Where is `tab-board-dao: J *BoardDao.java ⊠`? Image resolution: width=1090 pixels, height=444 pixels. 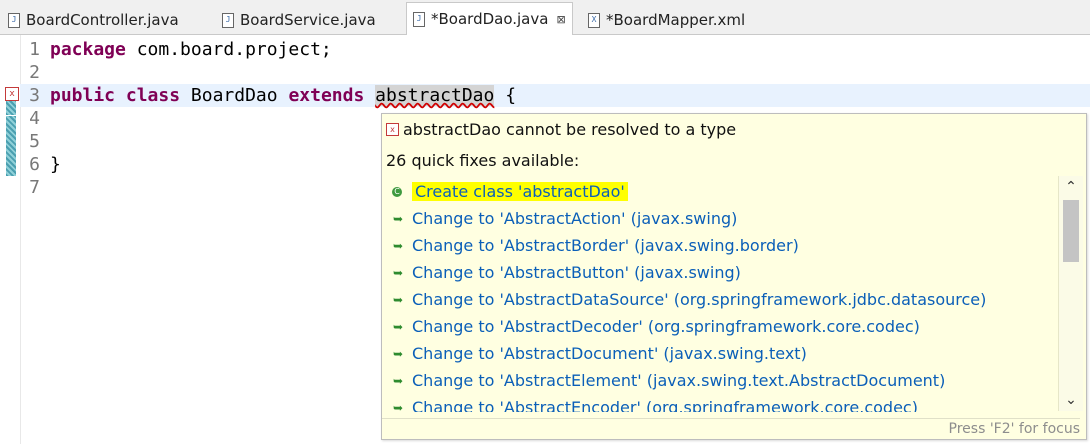
tab-board-dao: J *BoardDao.java ⊠ is located at coordinates (489, 19).